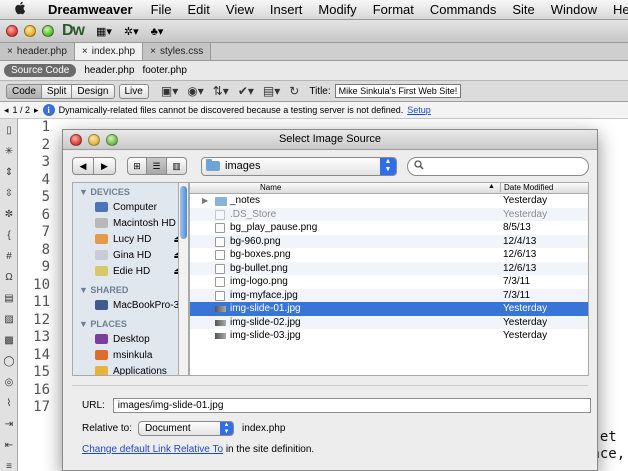 This screenshot has width=628, height=471. What do you see at coordinates (9, 383) in the screenshot?
I see `recent-snippets-icon: ◎` at bounding box center [9, 383].